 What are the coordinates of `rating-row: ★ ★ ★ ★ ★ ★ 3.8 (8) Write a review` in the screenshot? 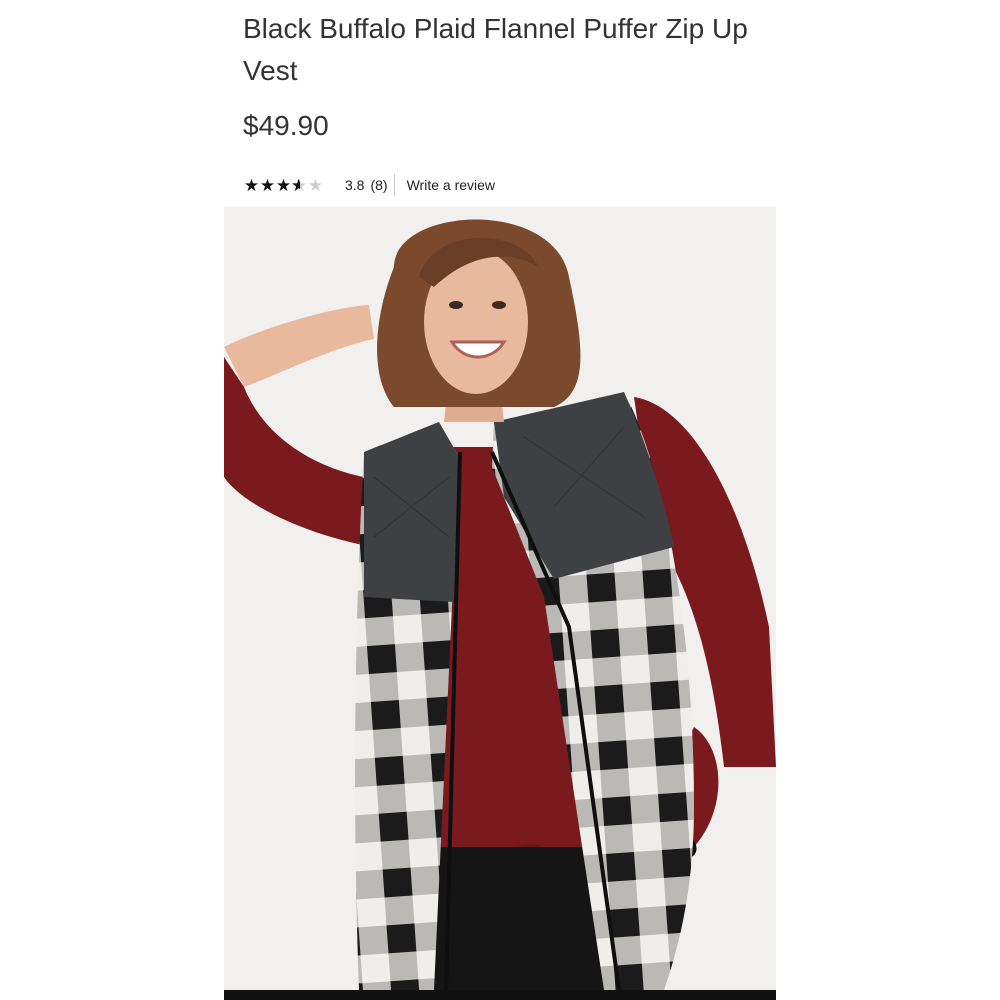 It's located at (369, 185).